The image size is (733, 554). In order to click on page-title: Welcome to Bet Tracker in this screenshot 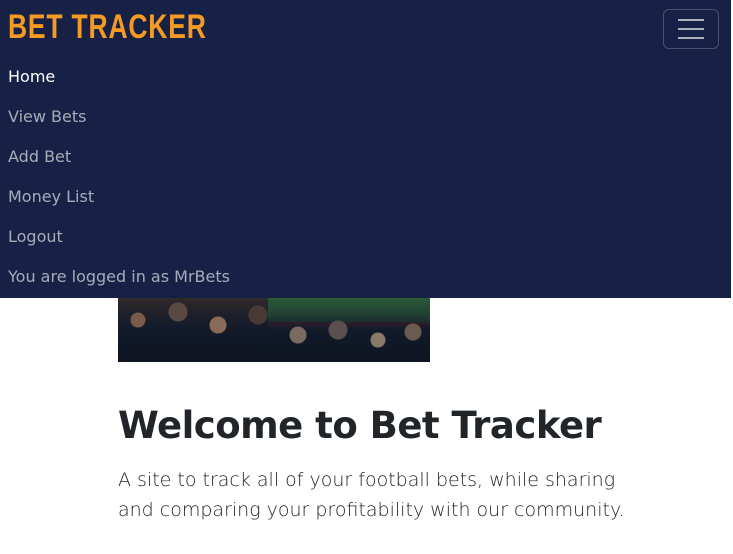, I will do `click(360, 425)`.